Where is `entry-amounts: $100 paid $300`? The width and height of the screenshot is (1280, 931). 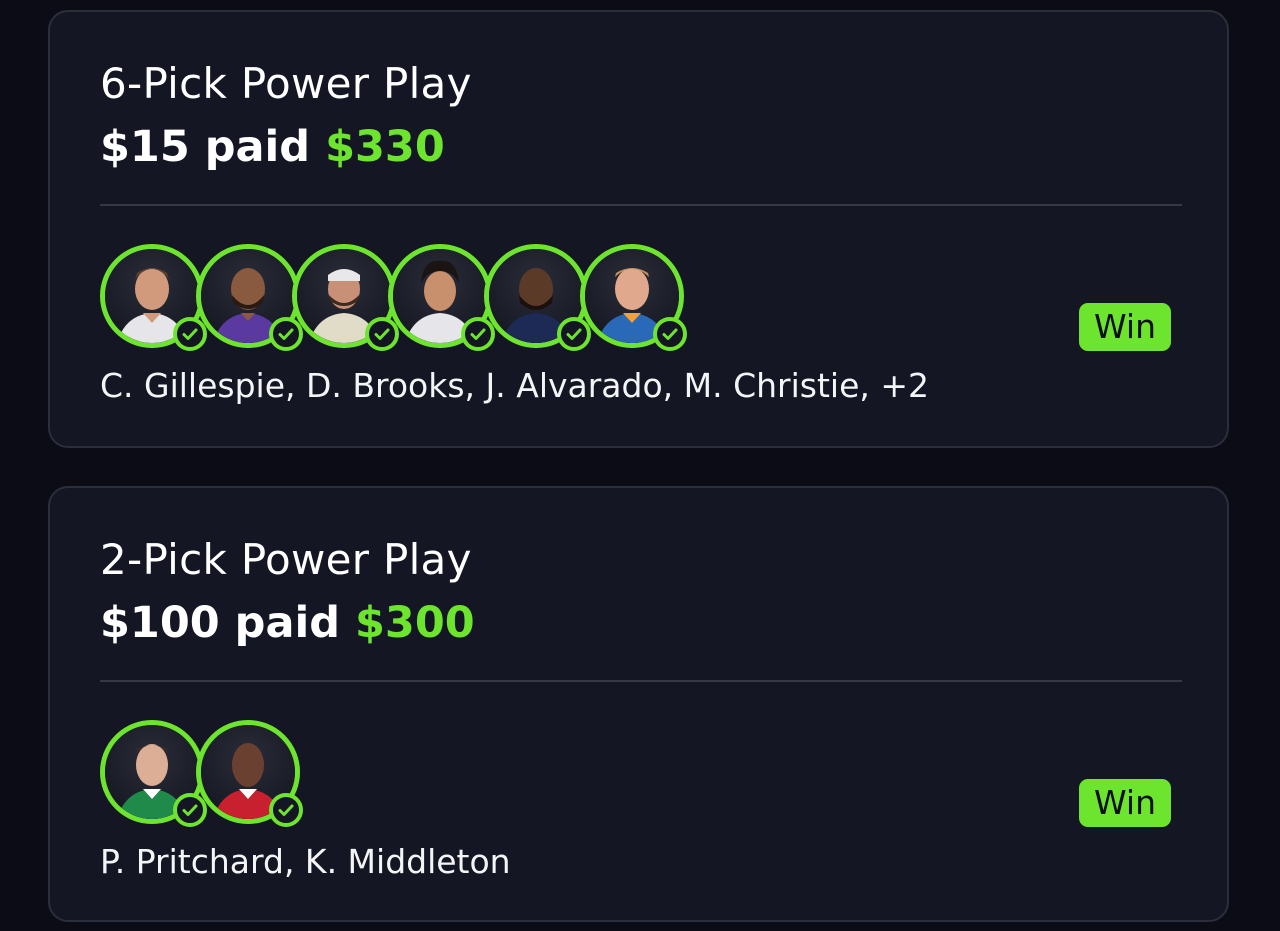 entry-amounts: $100 paid $300 is located at coordinates (287, 623).